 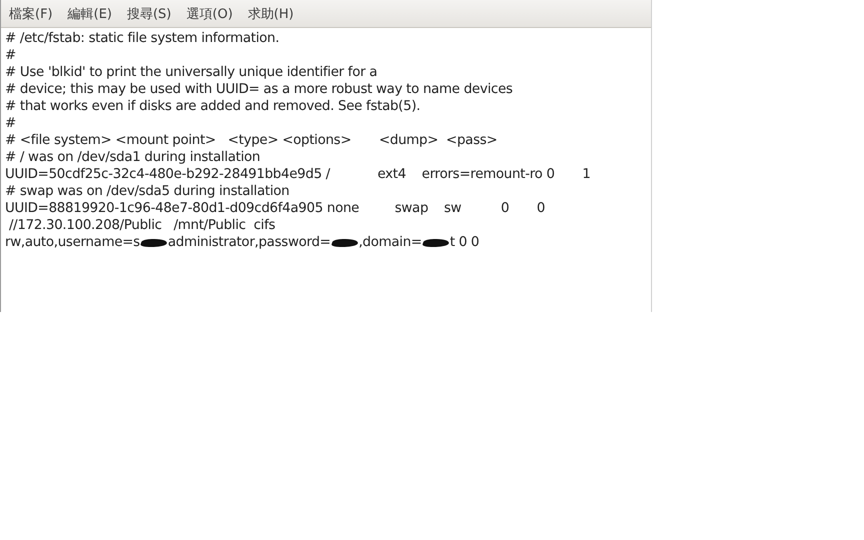 I want to click on text-line: # <file system> <mount point> <type> <options> <dump> <pass>, so click(x=251, y=140).